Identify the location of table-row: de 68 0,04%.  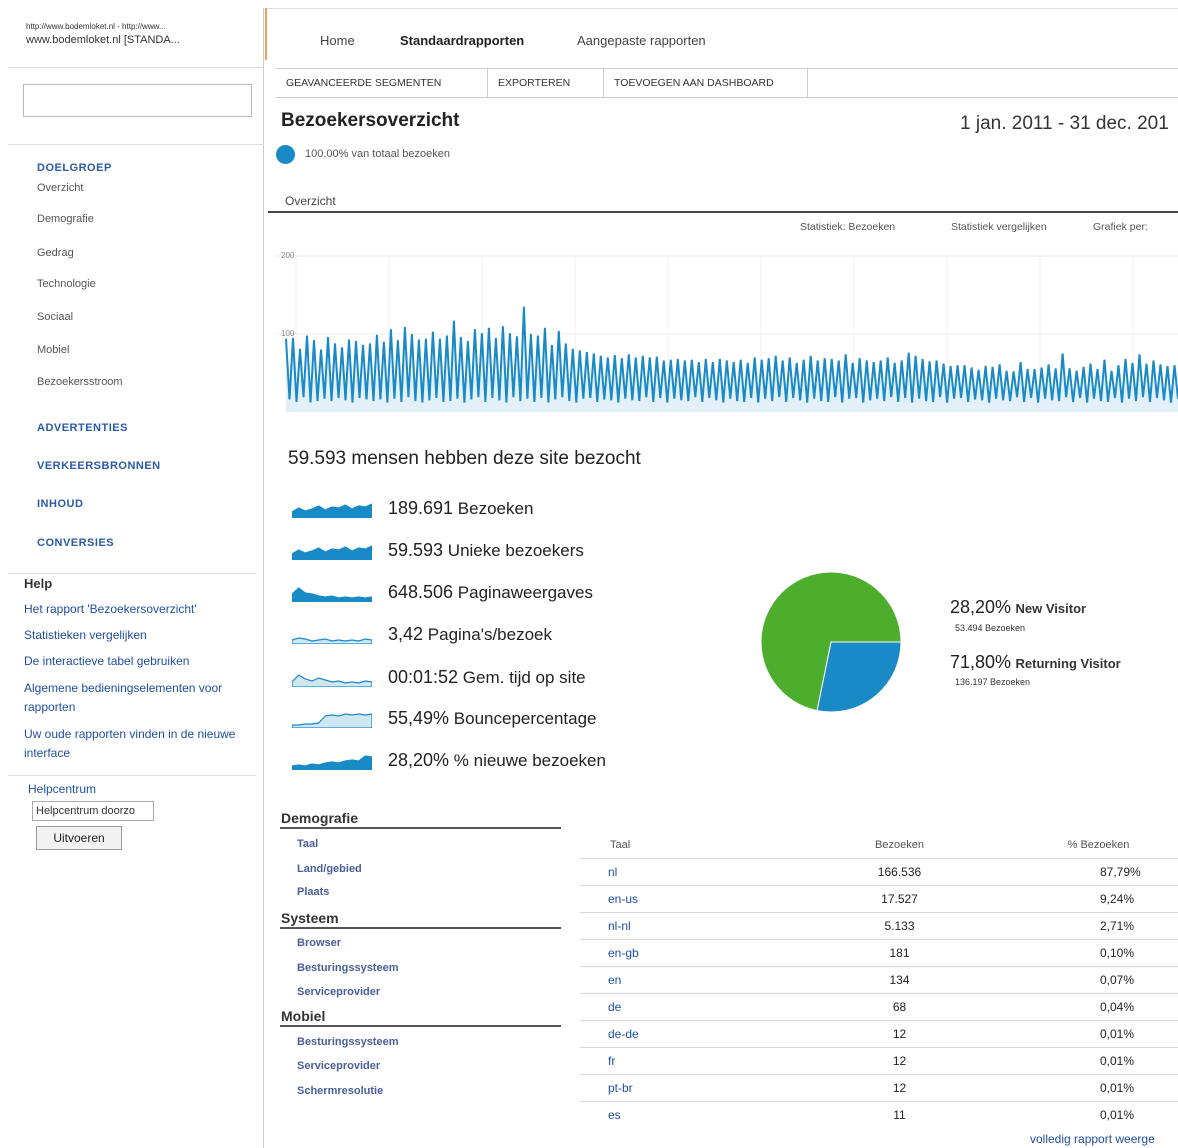
(879, 1006).